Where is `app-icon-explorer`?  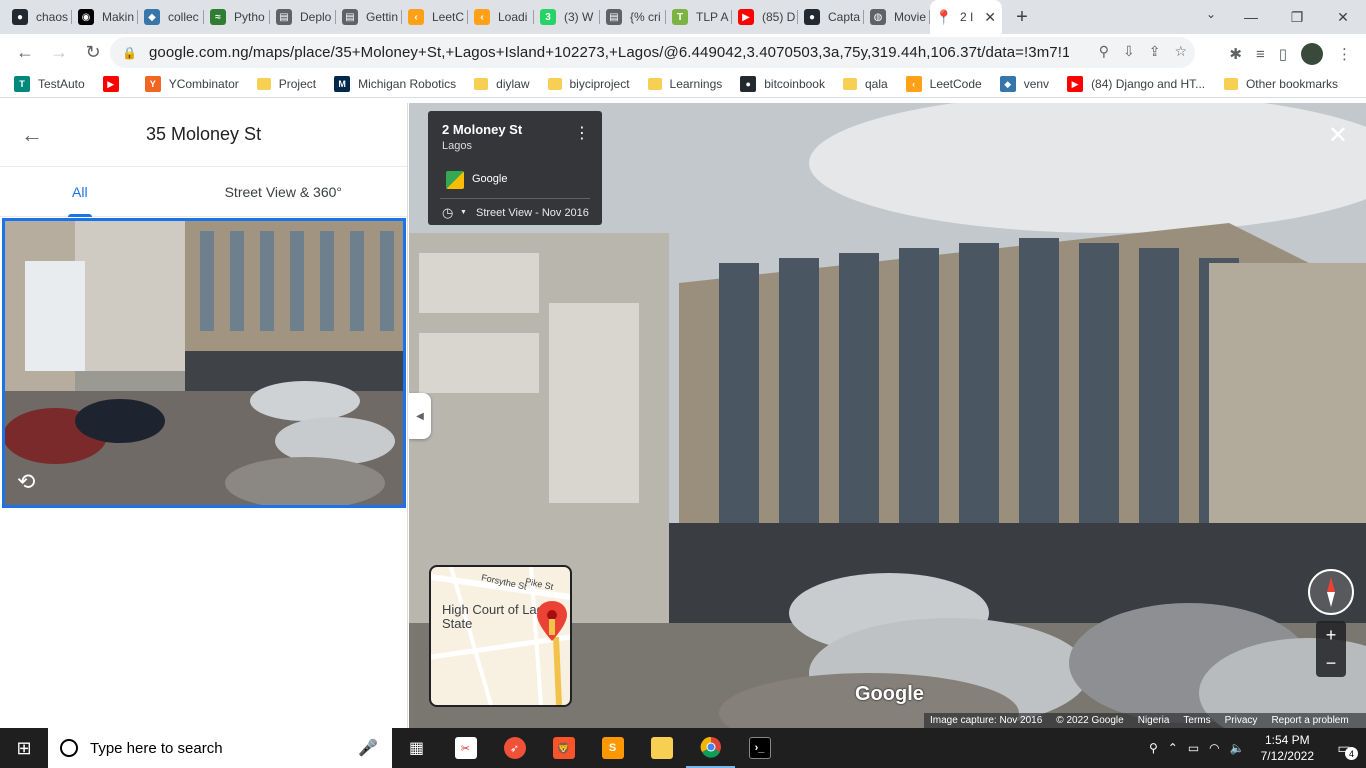
app-icon-explorer is located at coordinates (661, 748).